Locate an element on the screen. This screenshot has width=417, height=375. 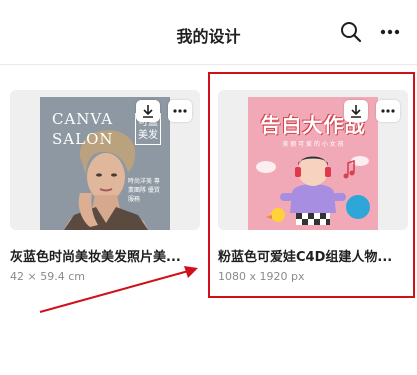
download-icon is located at coordinates (148, 111).